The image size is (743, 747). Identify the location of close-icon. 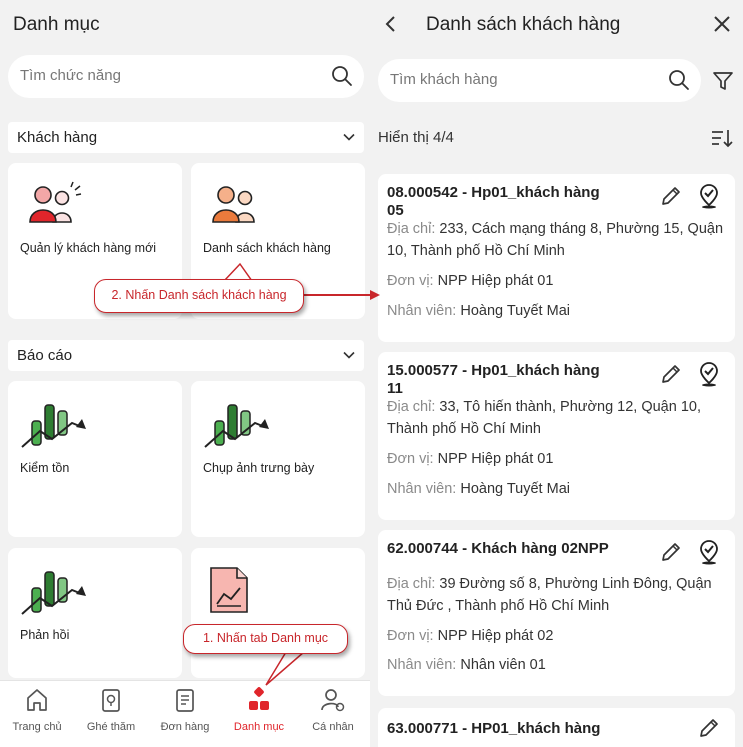
(722, 26).